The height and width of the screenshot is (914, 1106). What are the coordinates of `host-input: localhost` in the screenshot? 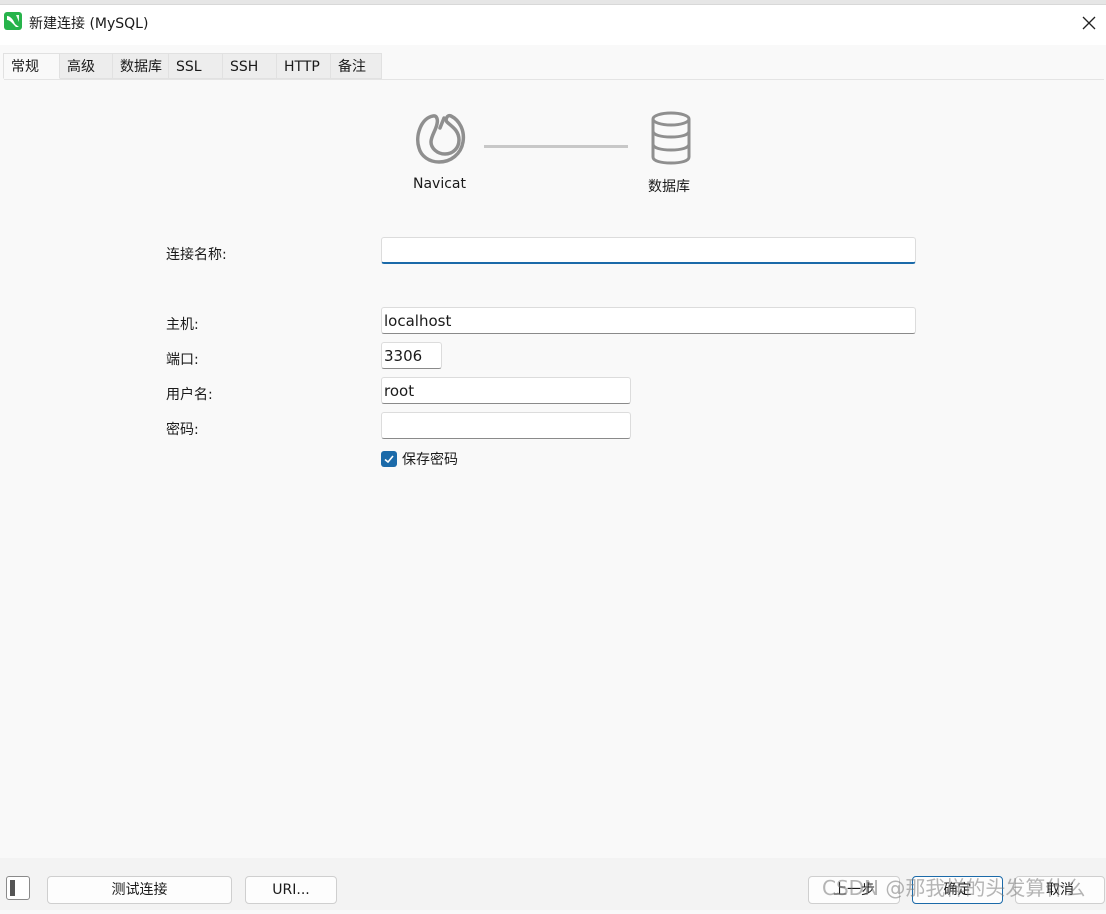 It's located at (648, 320).